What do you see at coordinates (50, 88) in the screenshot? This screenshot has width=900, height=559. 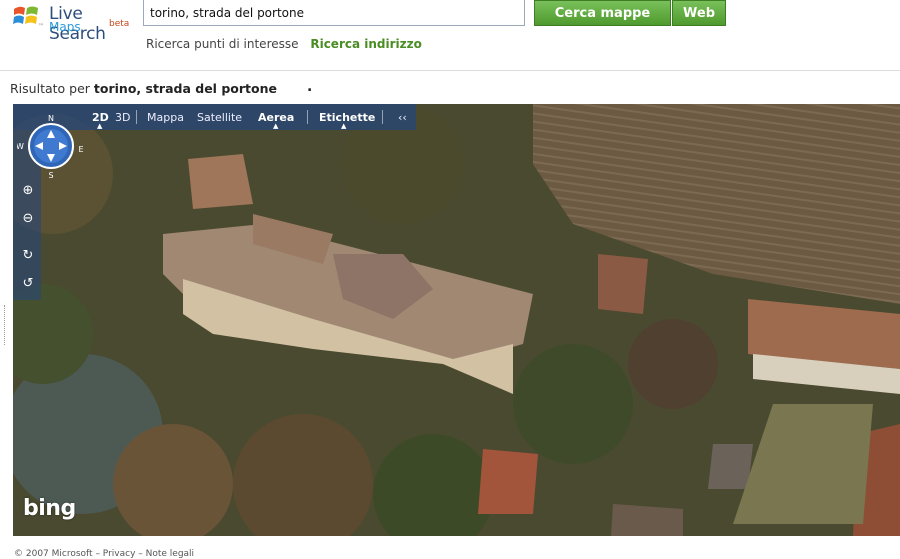 I see `result-prefix: Risultato per` at bounding box center [50, 88].